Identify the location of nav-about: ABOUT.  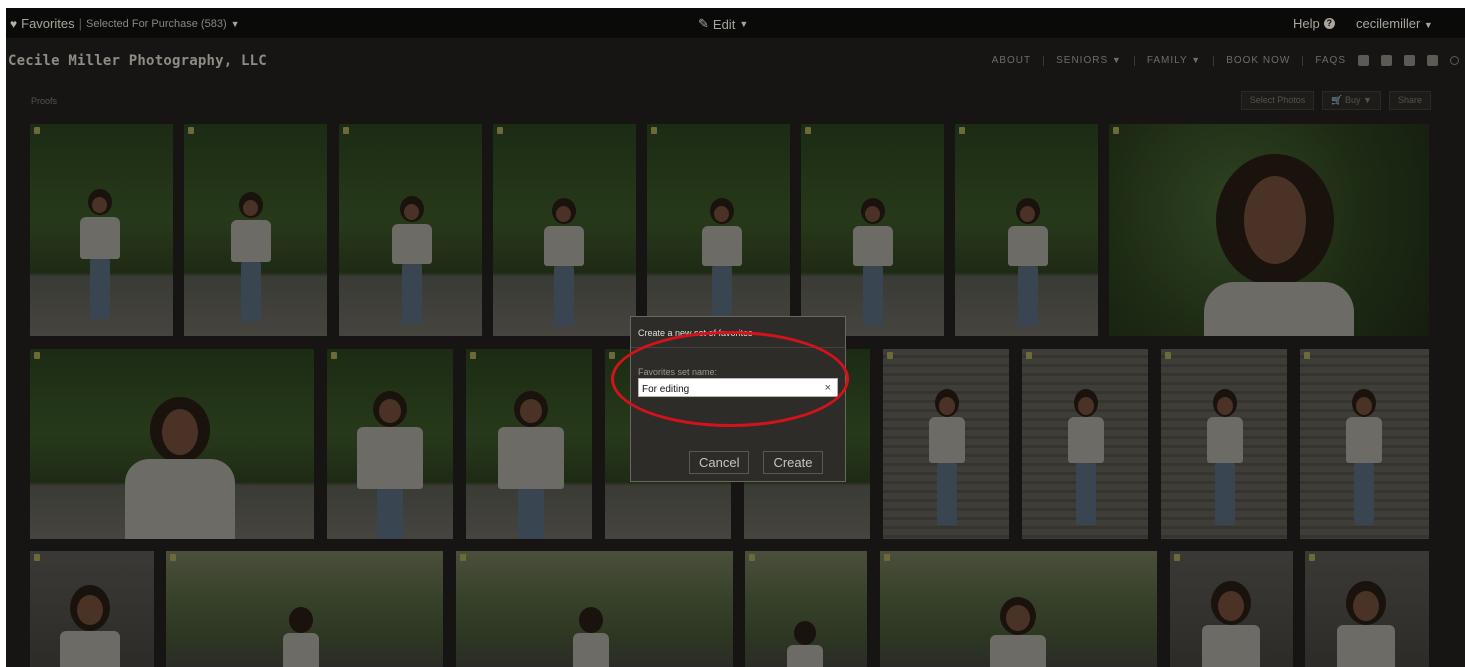
(1011, 60).